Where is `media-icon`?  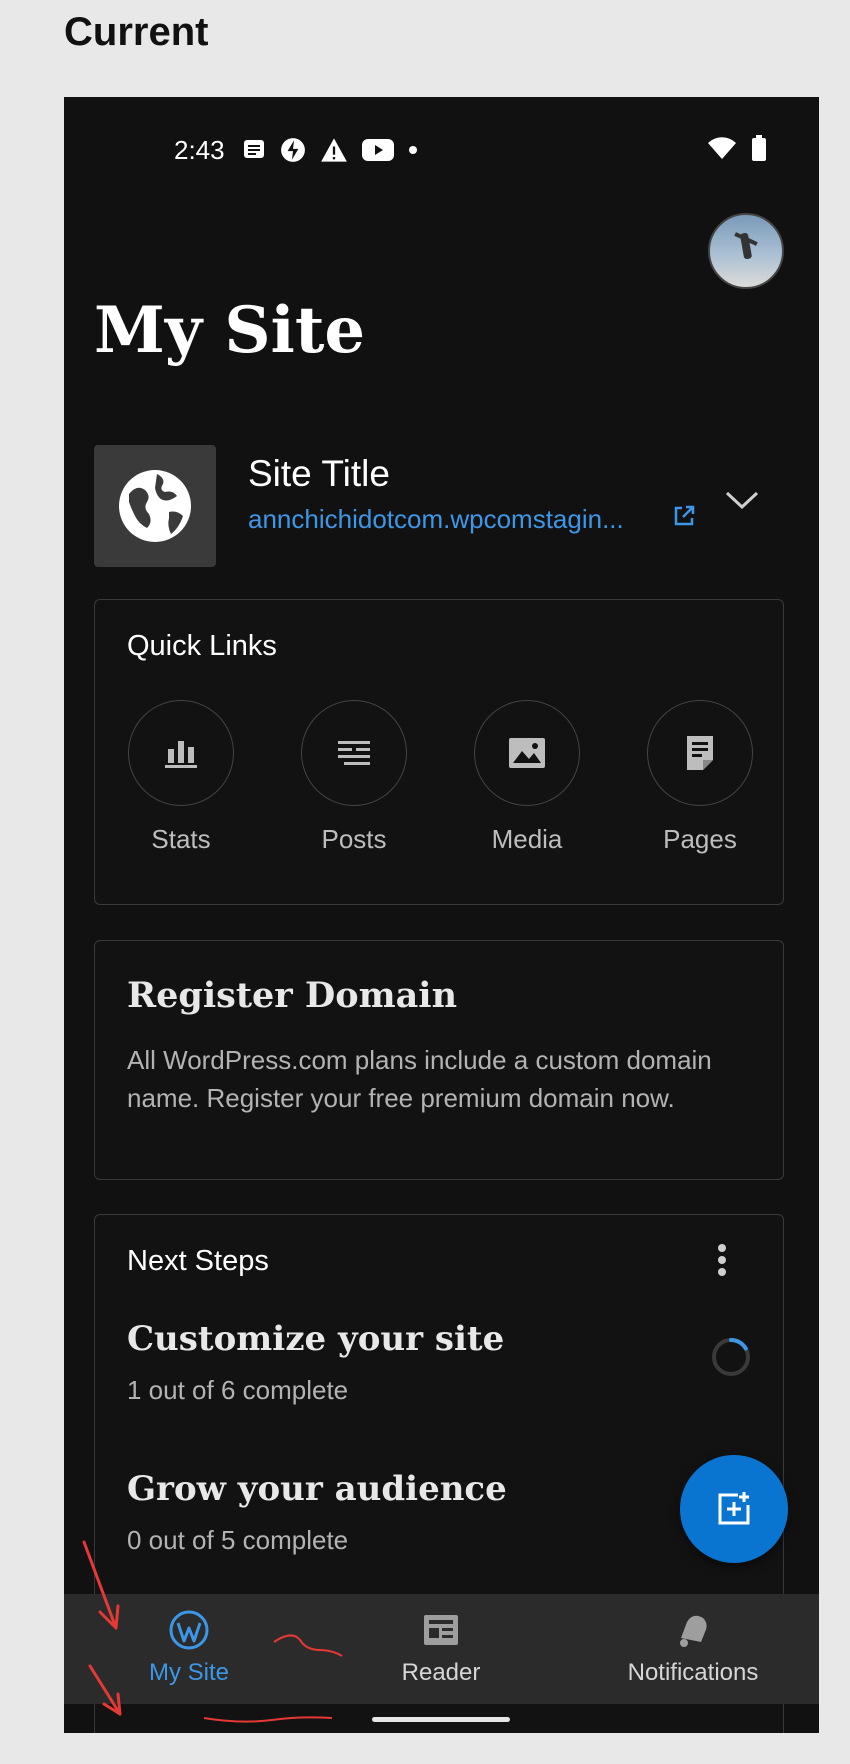
media-icon is located at coordinates (527, 753).